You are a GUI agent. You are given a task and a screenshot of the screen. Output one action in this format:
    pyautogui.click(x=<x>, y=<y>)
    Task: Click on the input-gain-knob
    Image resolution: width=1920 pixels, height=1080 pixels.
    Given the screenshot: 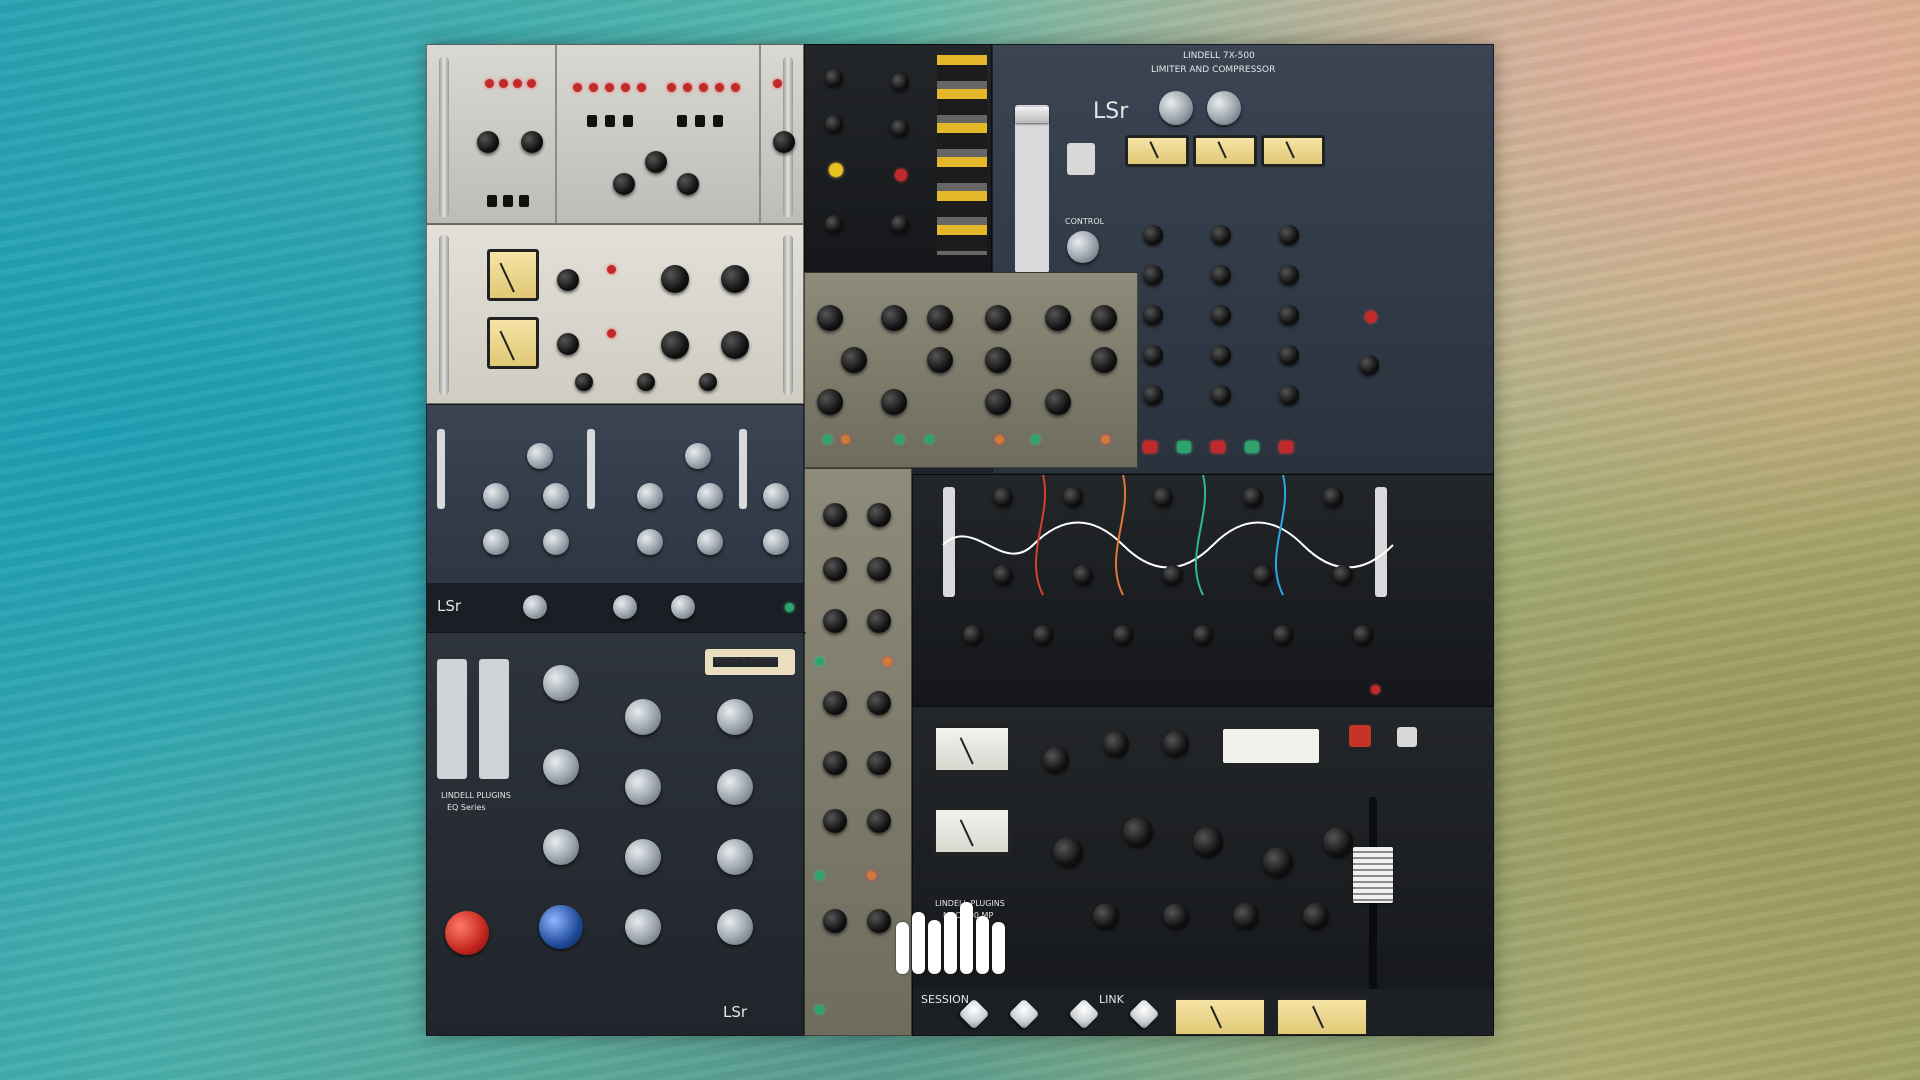 What is the action you would take?
    pyautogui.click(x=467, y=933)
    